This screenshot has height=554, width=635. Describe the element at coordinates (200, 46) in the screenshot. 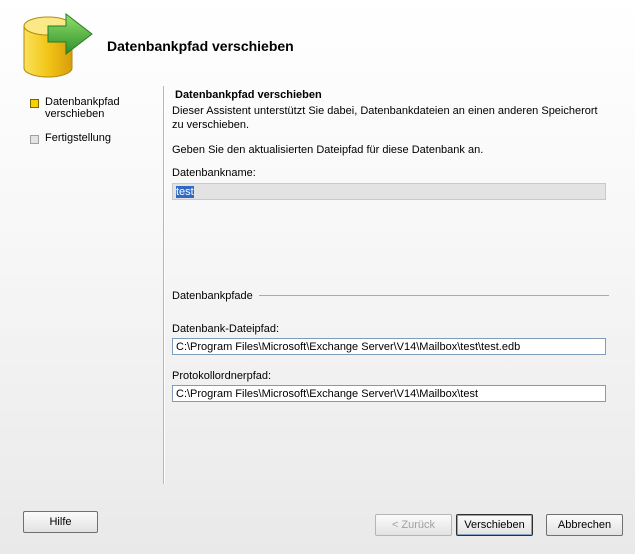

I see `page-title: Datenbankpfad verschieben` at that location.